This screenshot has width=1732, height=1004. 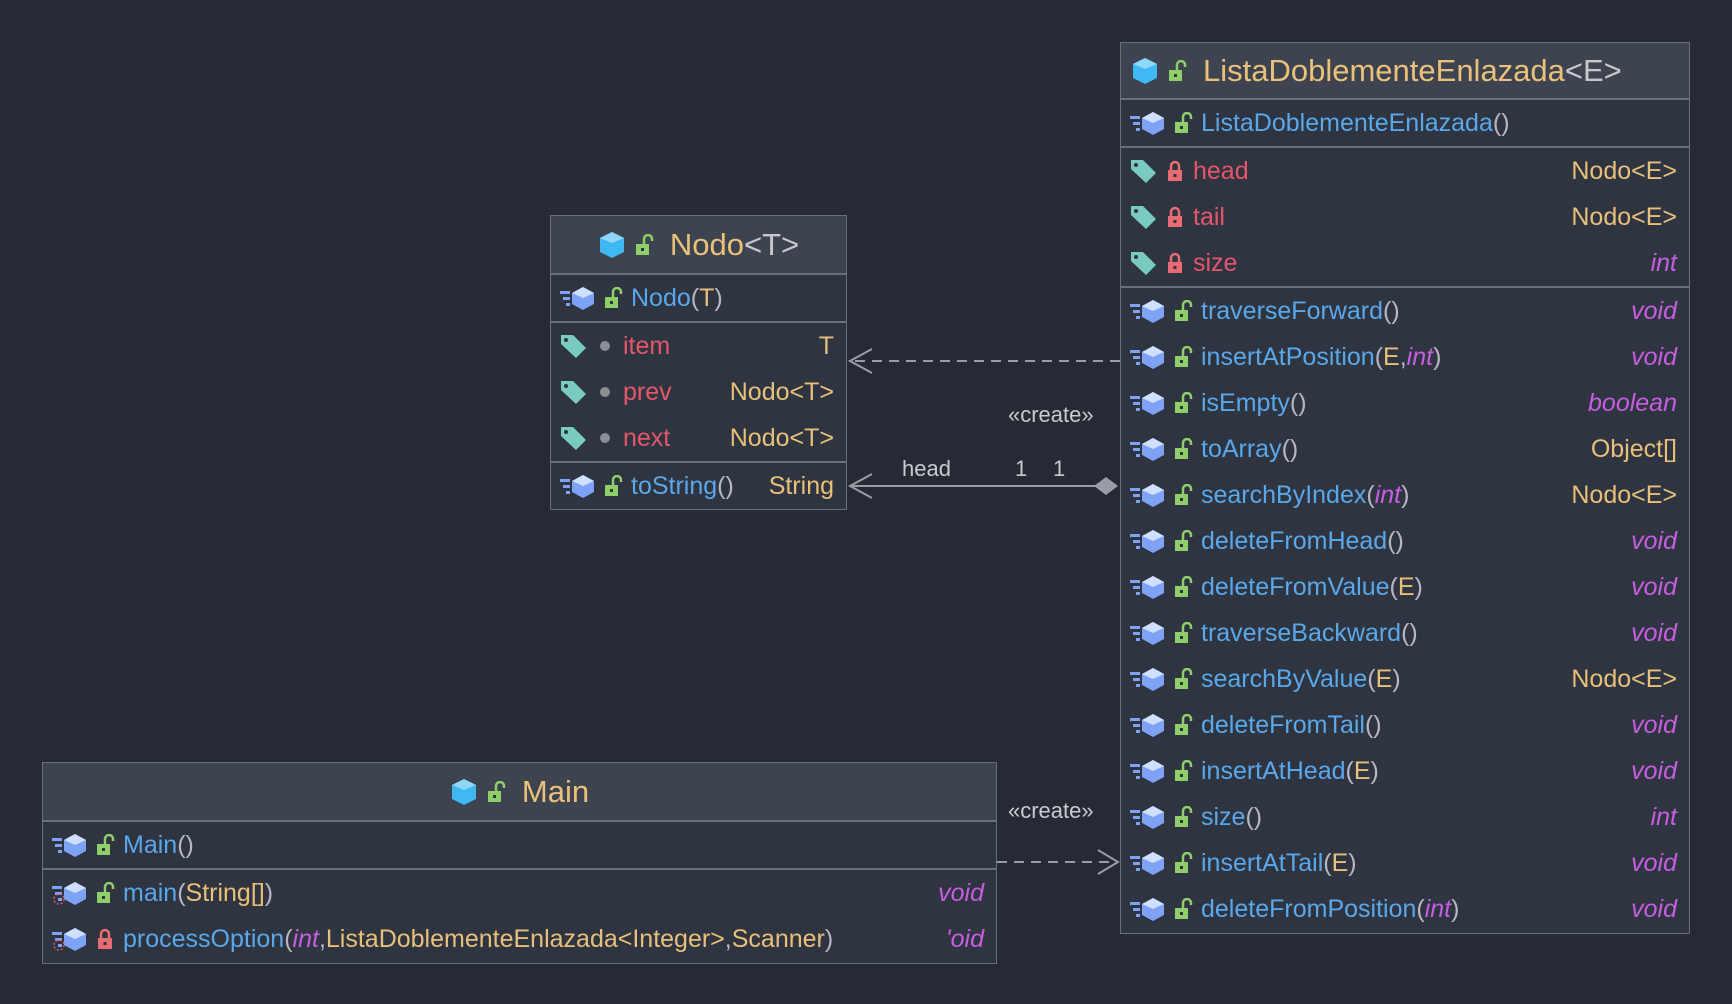 What do you see at coordinates (1405, 449) in the screenshot?
I see `method-row: toArray() Object[]` at bounding box center [1405, 449].